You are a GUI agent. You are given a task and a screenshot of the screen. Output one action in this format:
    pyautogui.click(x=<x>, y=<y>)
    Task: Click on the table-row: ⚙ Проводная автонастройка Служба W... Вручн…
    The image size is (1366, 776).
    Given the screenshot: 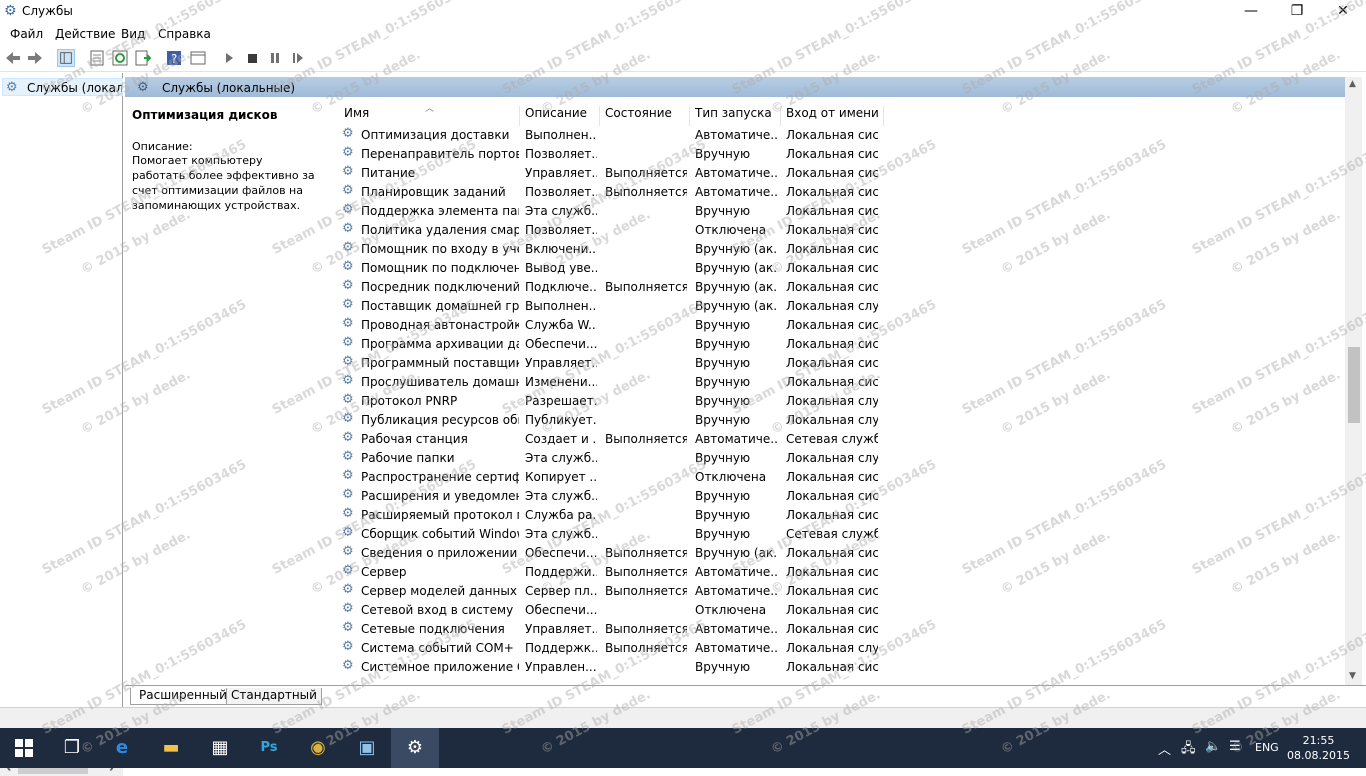 What is the action you would take?
    pyautogui.click(x=720, y=324)
    